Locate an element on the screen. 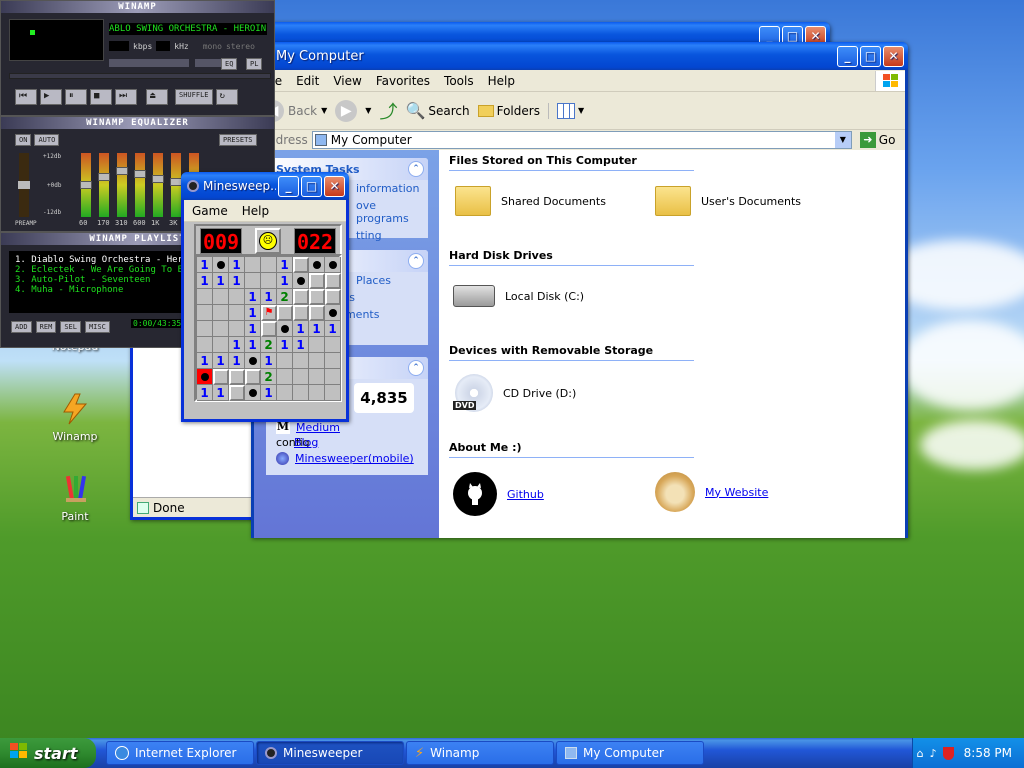 This screenshot has width=1024, height=768. task-internet-explorer: Internet Explorer is located at coordinates (180, 753).